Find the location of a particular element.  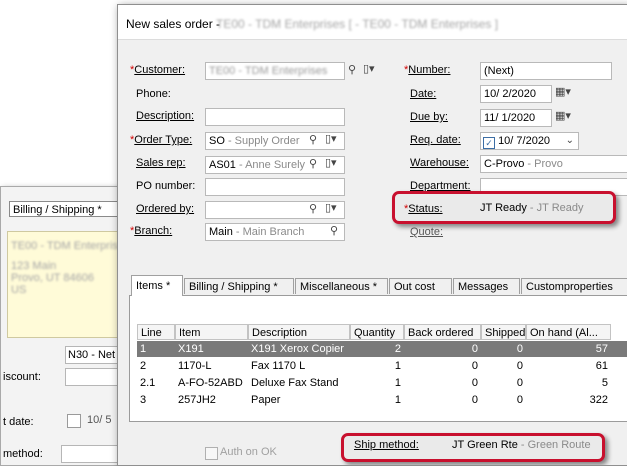

cell-item: 257JH2 is located at coordinates (197, 400).